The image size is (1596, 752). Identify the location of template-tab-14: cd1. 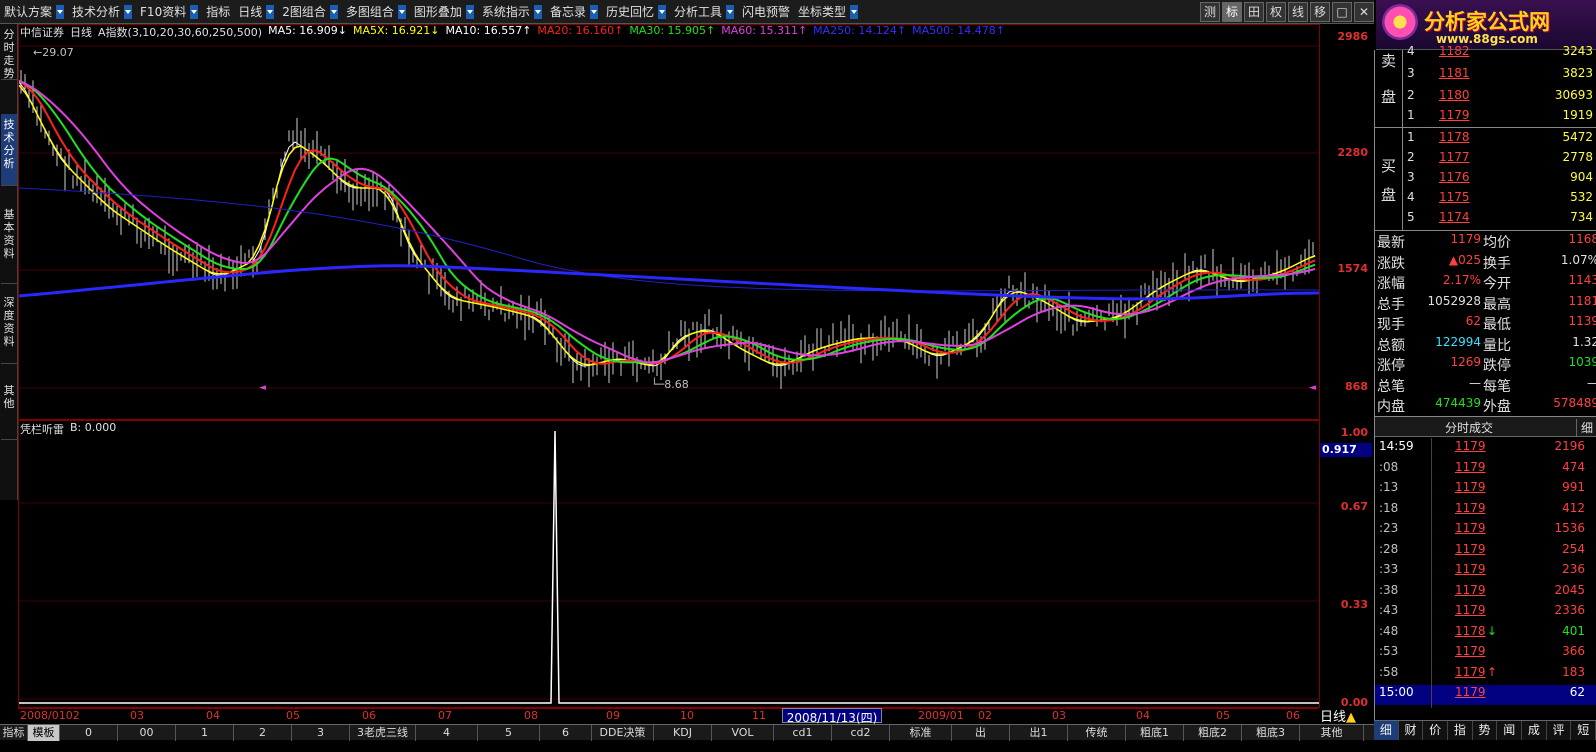
(803, 733).